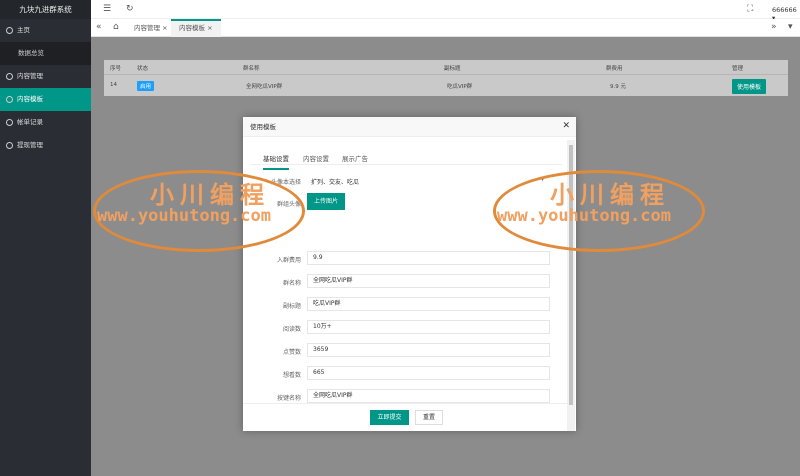 The width and height of the screenshot is (800, 476). Describe the element at coordinates (30, 76) in the screenshot. I see `sidebar-item-label: 内容管理` at that location.